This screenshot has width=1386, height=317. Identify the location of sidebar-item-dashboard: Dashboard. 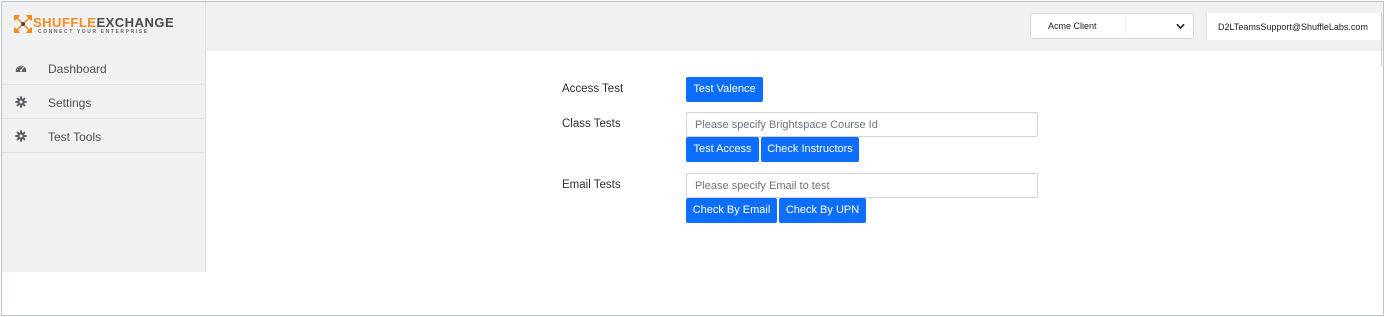
(103, 68).